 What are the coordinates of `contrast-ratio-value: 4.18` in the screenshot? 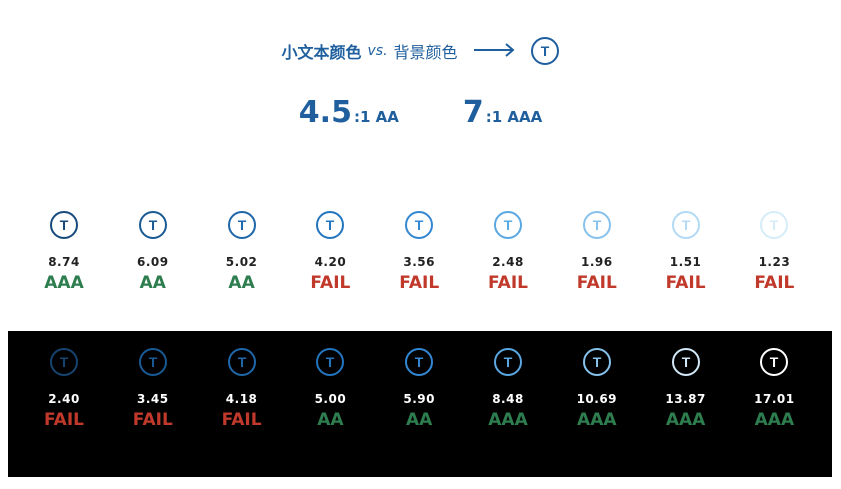 It's located at (241, 399).